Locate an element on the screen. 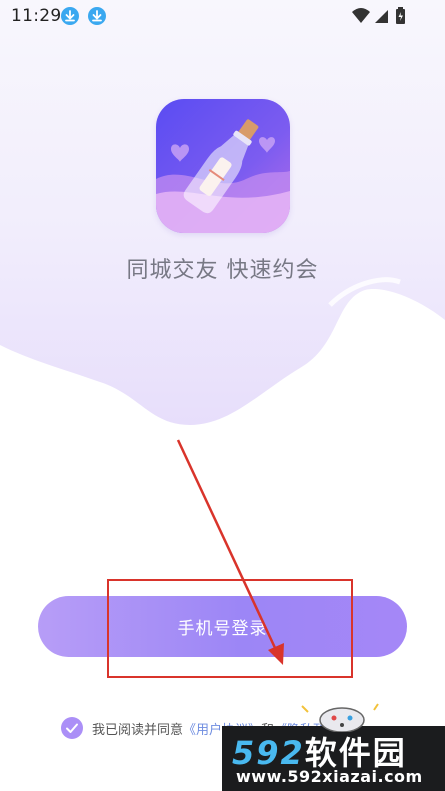 The height and width of the screenshot is (791, 445). signal-icon is located at coordinates (381, 16).